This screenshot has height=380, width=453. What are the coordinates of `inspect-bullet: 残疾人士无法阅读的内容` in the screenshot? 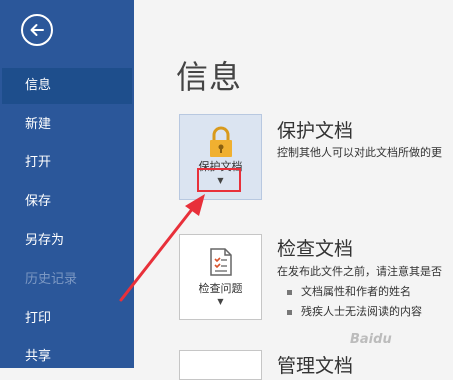 It's located at (354, 311).